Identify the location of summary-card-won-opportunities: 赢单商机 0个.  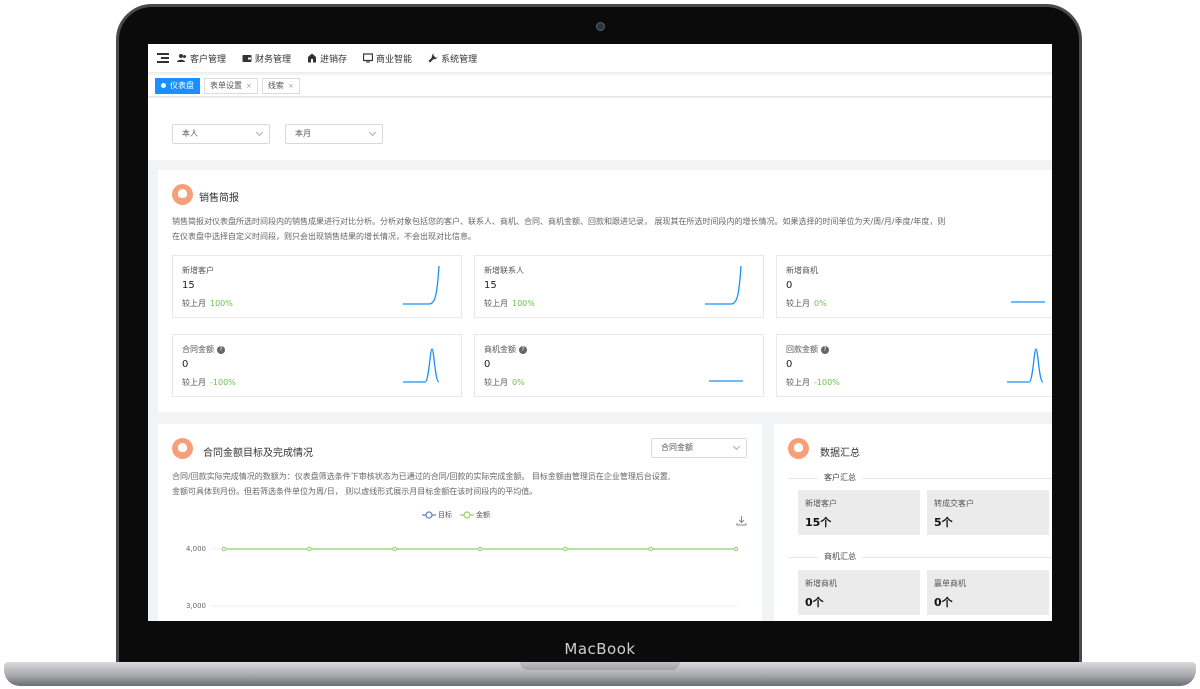
(988, 592).